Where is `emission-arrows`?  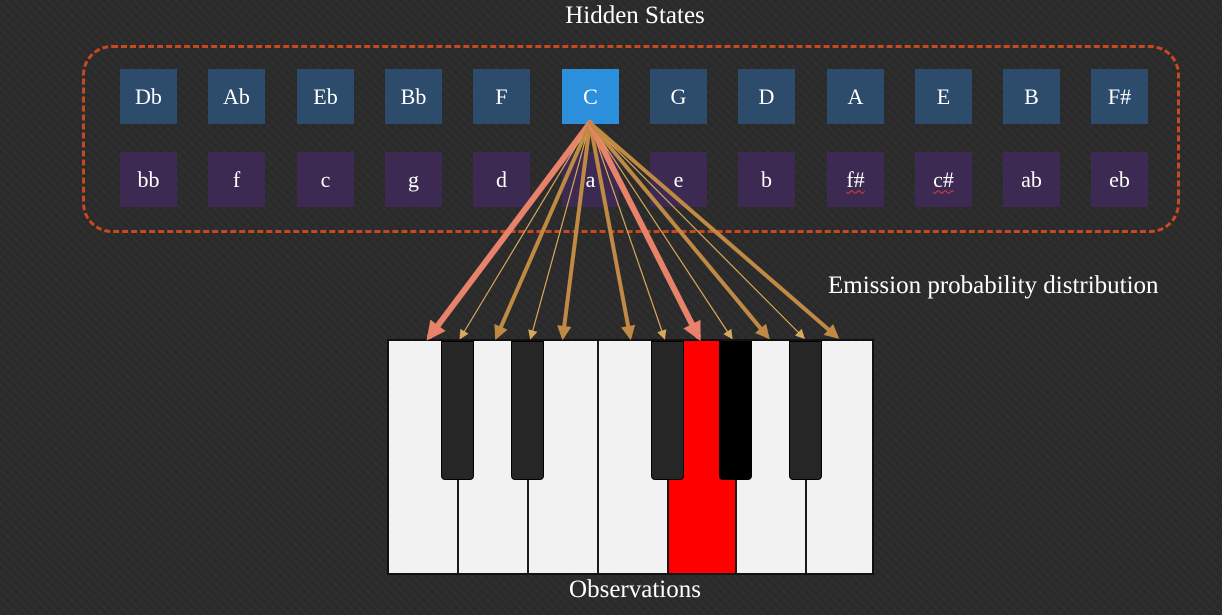 emission-arrows is located at coordinates (633, 231).